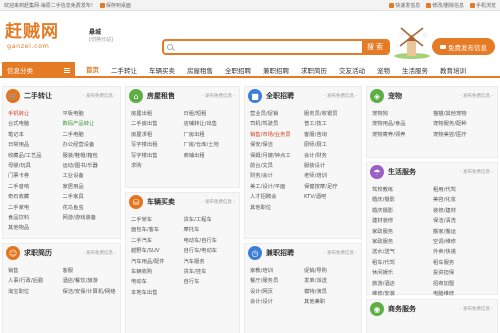 Image resolution: width=500 pixels, height=333 pixels. What do you see at coordinates (463, 294) in the screenshot?
I see `category-link: 电脑维修` at bounding box center [463, 294].